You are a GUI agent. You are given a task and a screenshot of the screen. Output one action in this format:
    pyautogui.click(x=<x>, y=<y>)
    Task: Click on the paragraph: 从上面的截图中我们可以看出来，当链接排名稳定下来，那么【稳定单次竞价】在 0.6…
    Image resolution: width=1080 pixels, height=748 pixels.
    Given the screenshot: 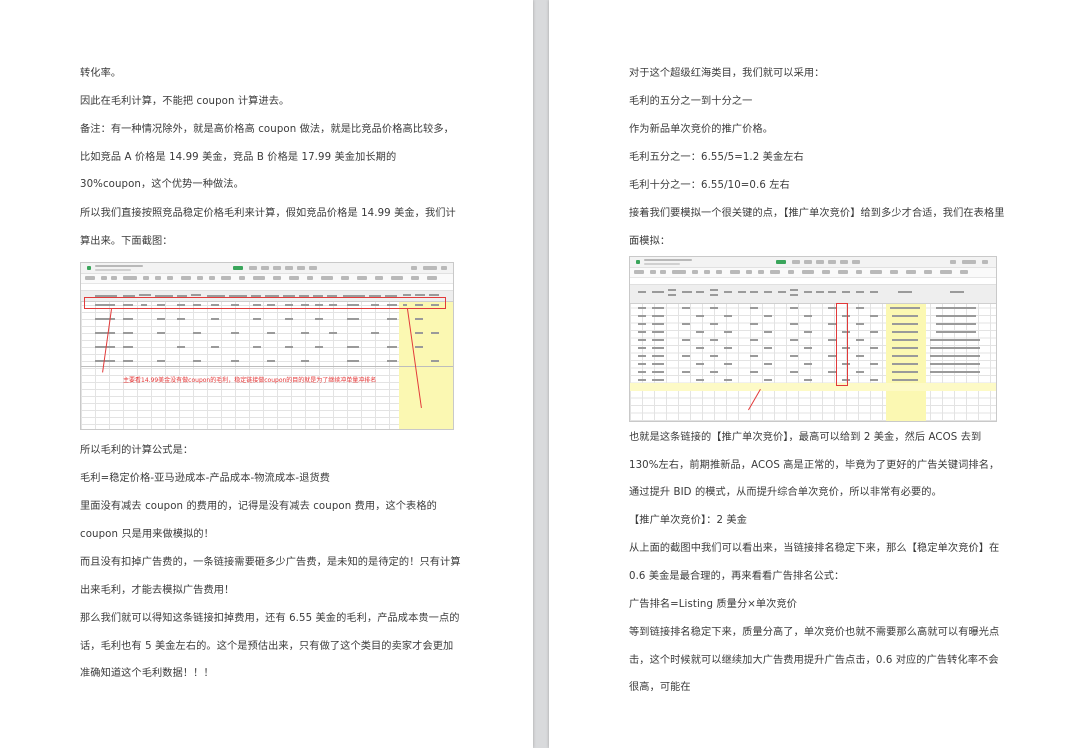 What is the action you would take?
    pyautogui.click(x=814, y=562)
    